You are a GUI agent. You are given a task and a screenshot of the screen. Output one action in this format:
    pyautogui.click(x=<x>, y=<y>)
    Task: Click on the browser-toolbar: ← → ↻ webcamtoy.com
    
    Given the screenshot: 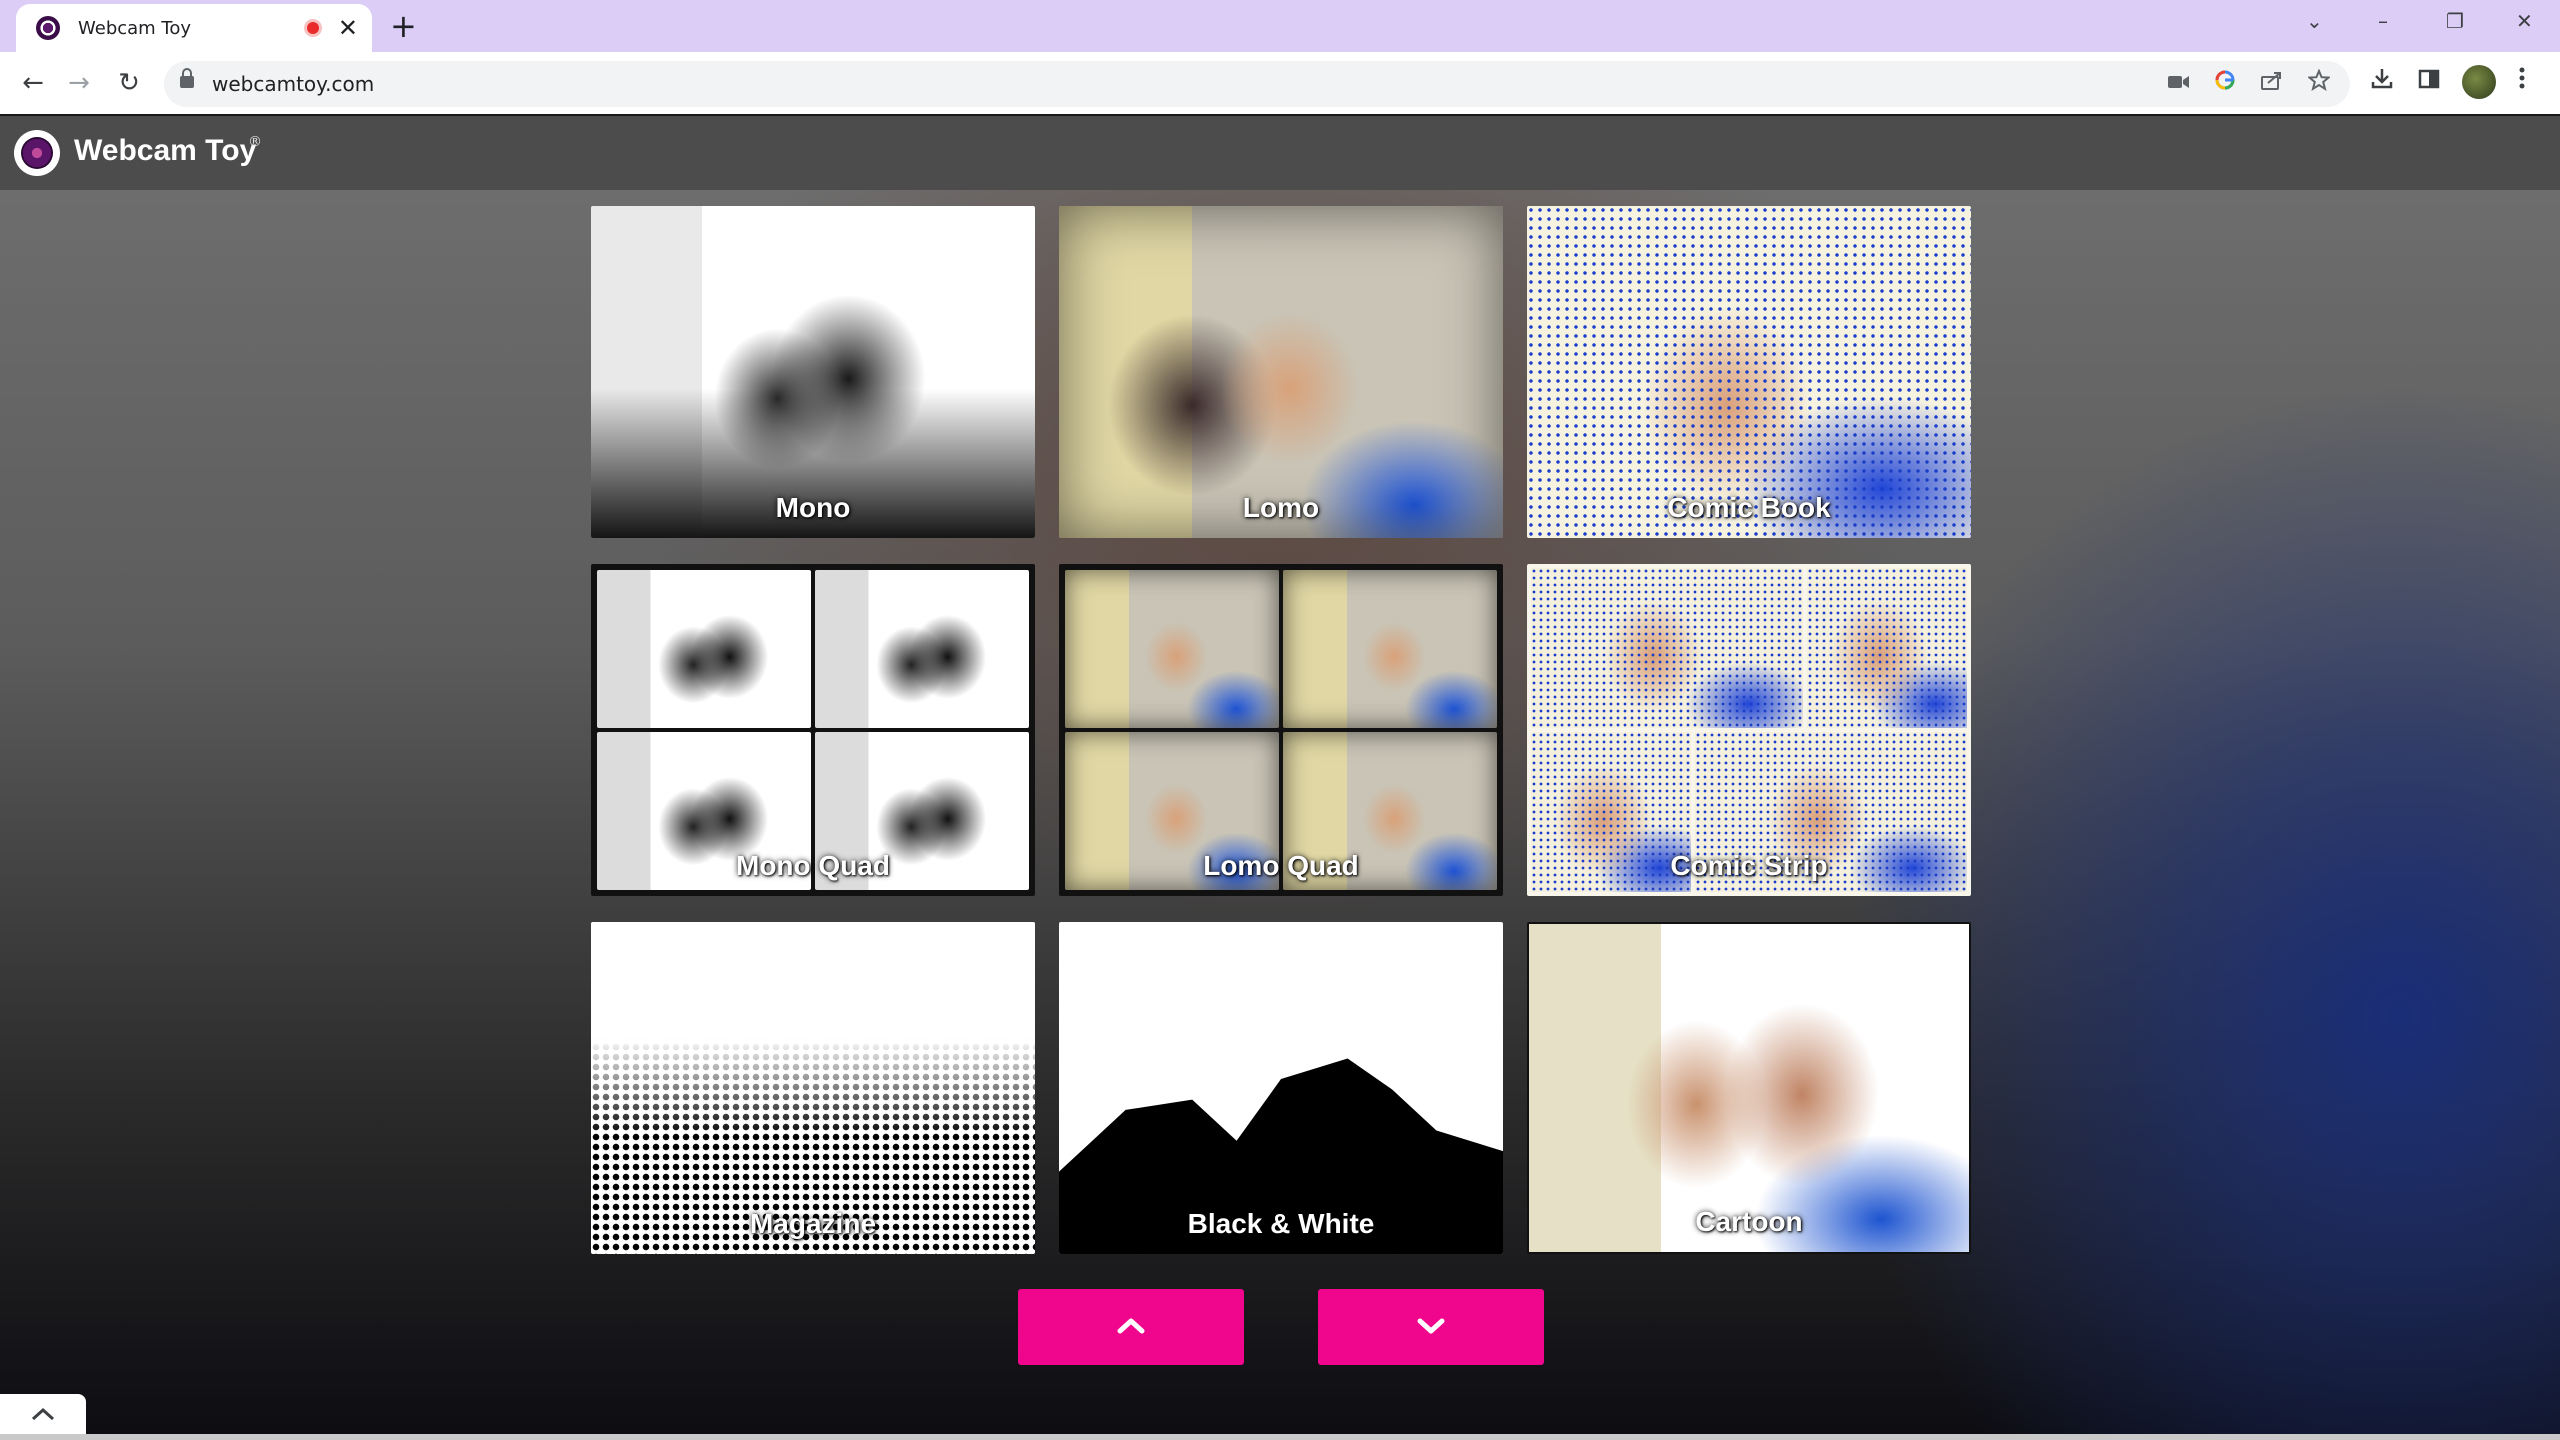 What is the action you would take?
    pyautogui.click(x=1280, y=83)
    